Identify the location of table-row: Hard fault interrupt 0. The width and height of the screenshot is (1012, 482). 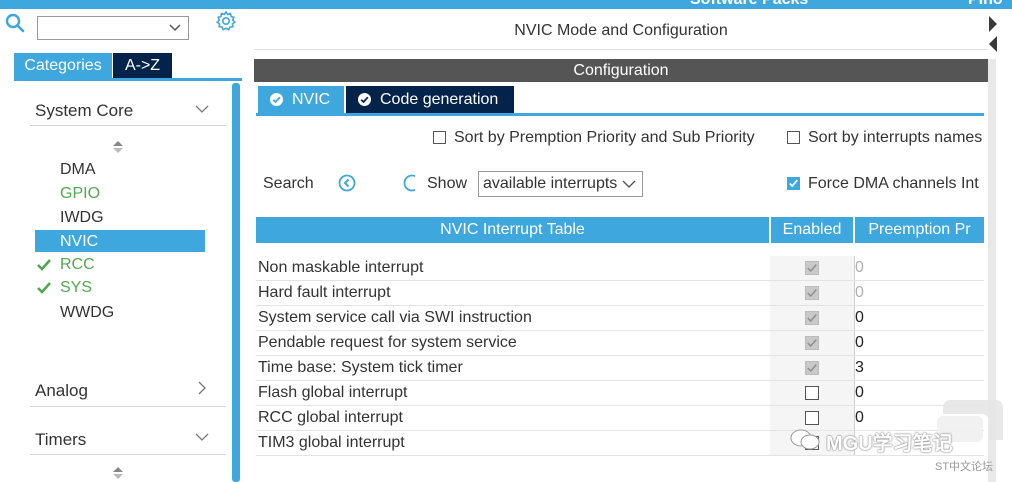
(620, 293).